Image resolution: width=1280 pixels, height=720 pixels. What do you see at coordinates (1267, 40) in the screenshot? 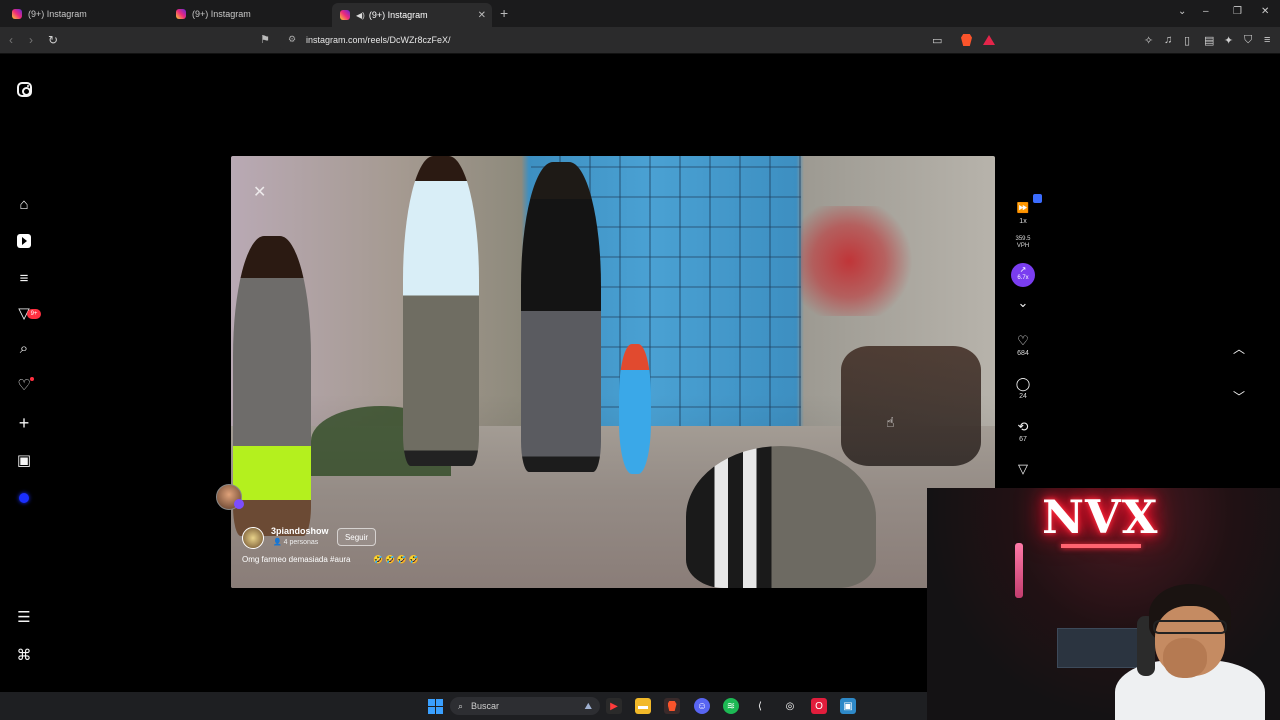
I see `browser-menu-icon: ≡` at bounding box center [1267, 40].